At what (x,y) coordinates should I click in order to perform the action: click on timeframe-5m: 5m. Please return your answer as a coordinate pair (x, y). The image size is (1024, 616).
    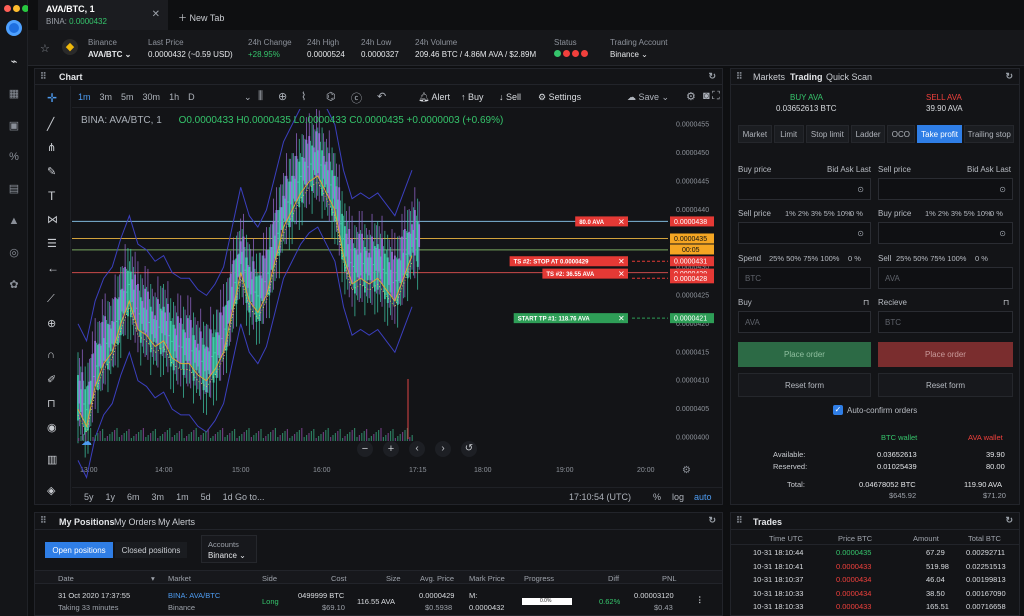
    Looking at the image, I should click on (127, 97).